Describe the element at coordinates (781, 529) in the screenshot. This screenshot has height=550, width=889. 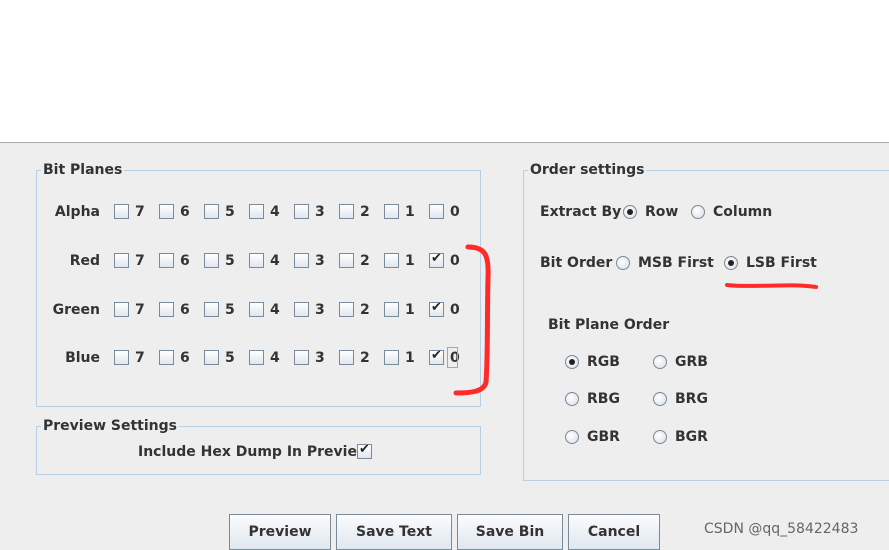
I see `watermark: CSDN @qq_58422483` at that location.